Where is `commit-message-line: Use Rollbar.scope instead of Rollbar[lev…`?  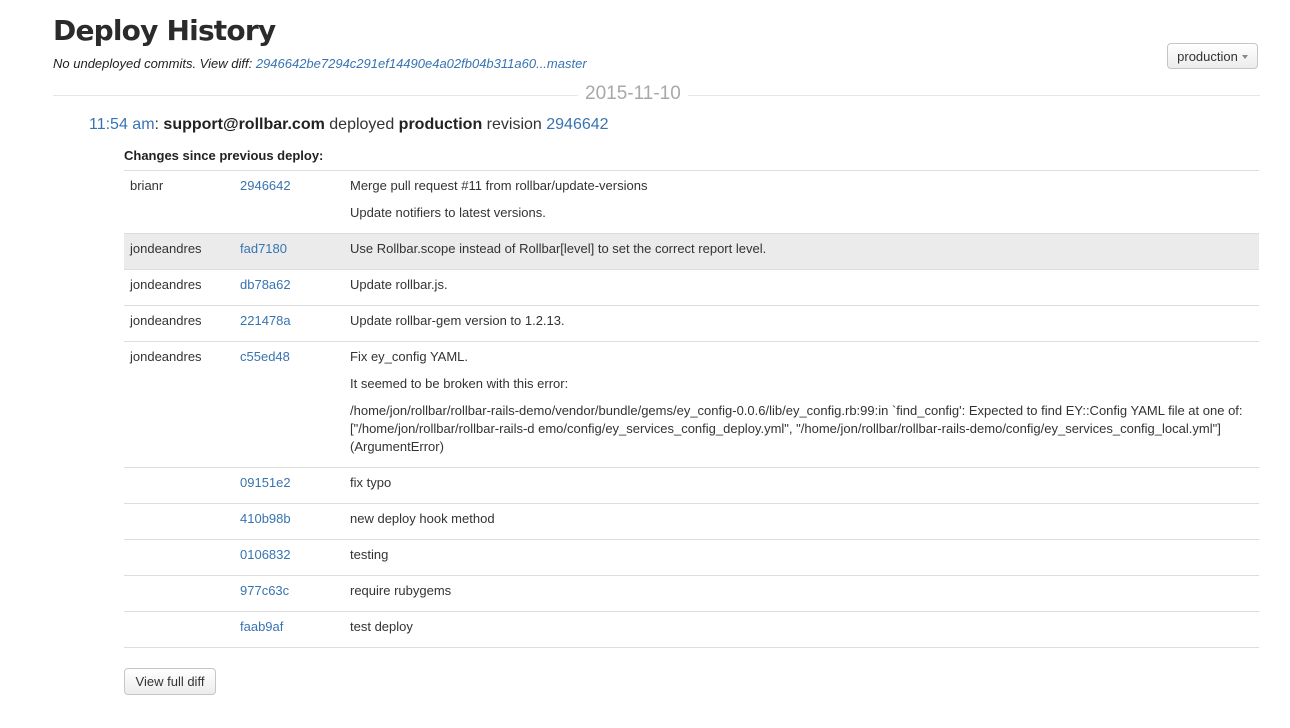
commit-message-line: Use Rollbar.scope instead of Rollbar[lev… is located at coordinates (558, 248).